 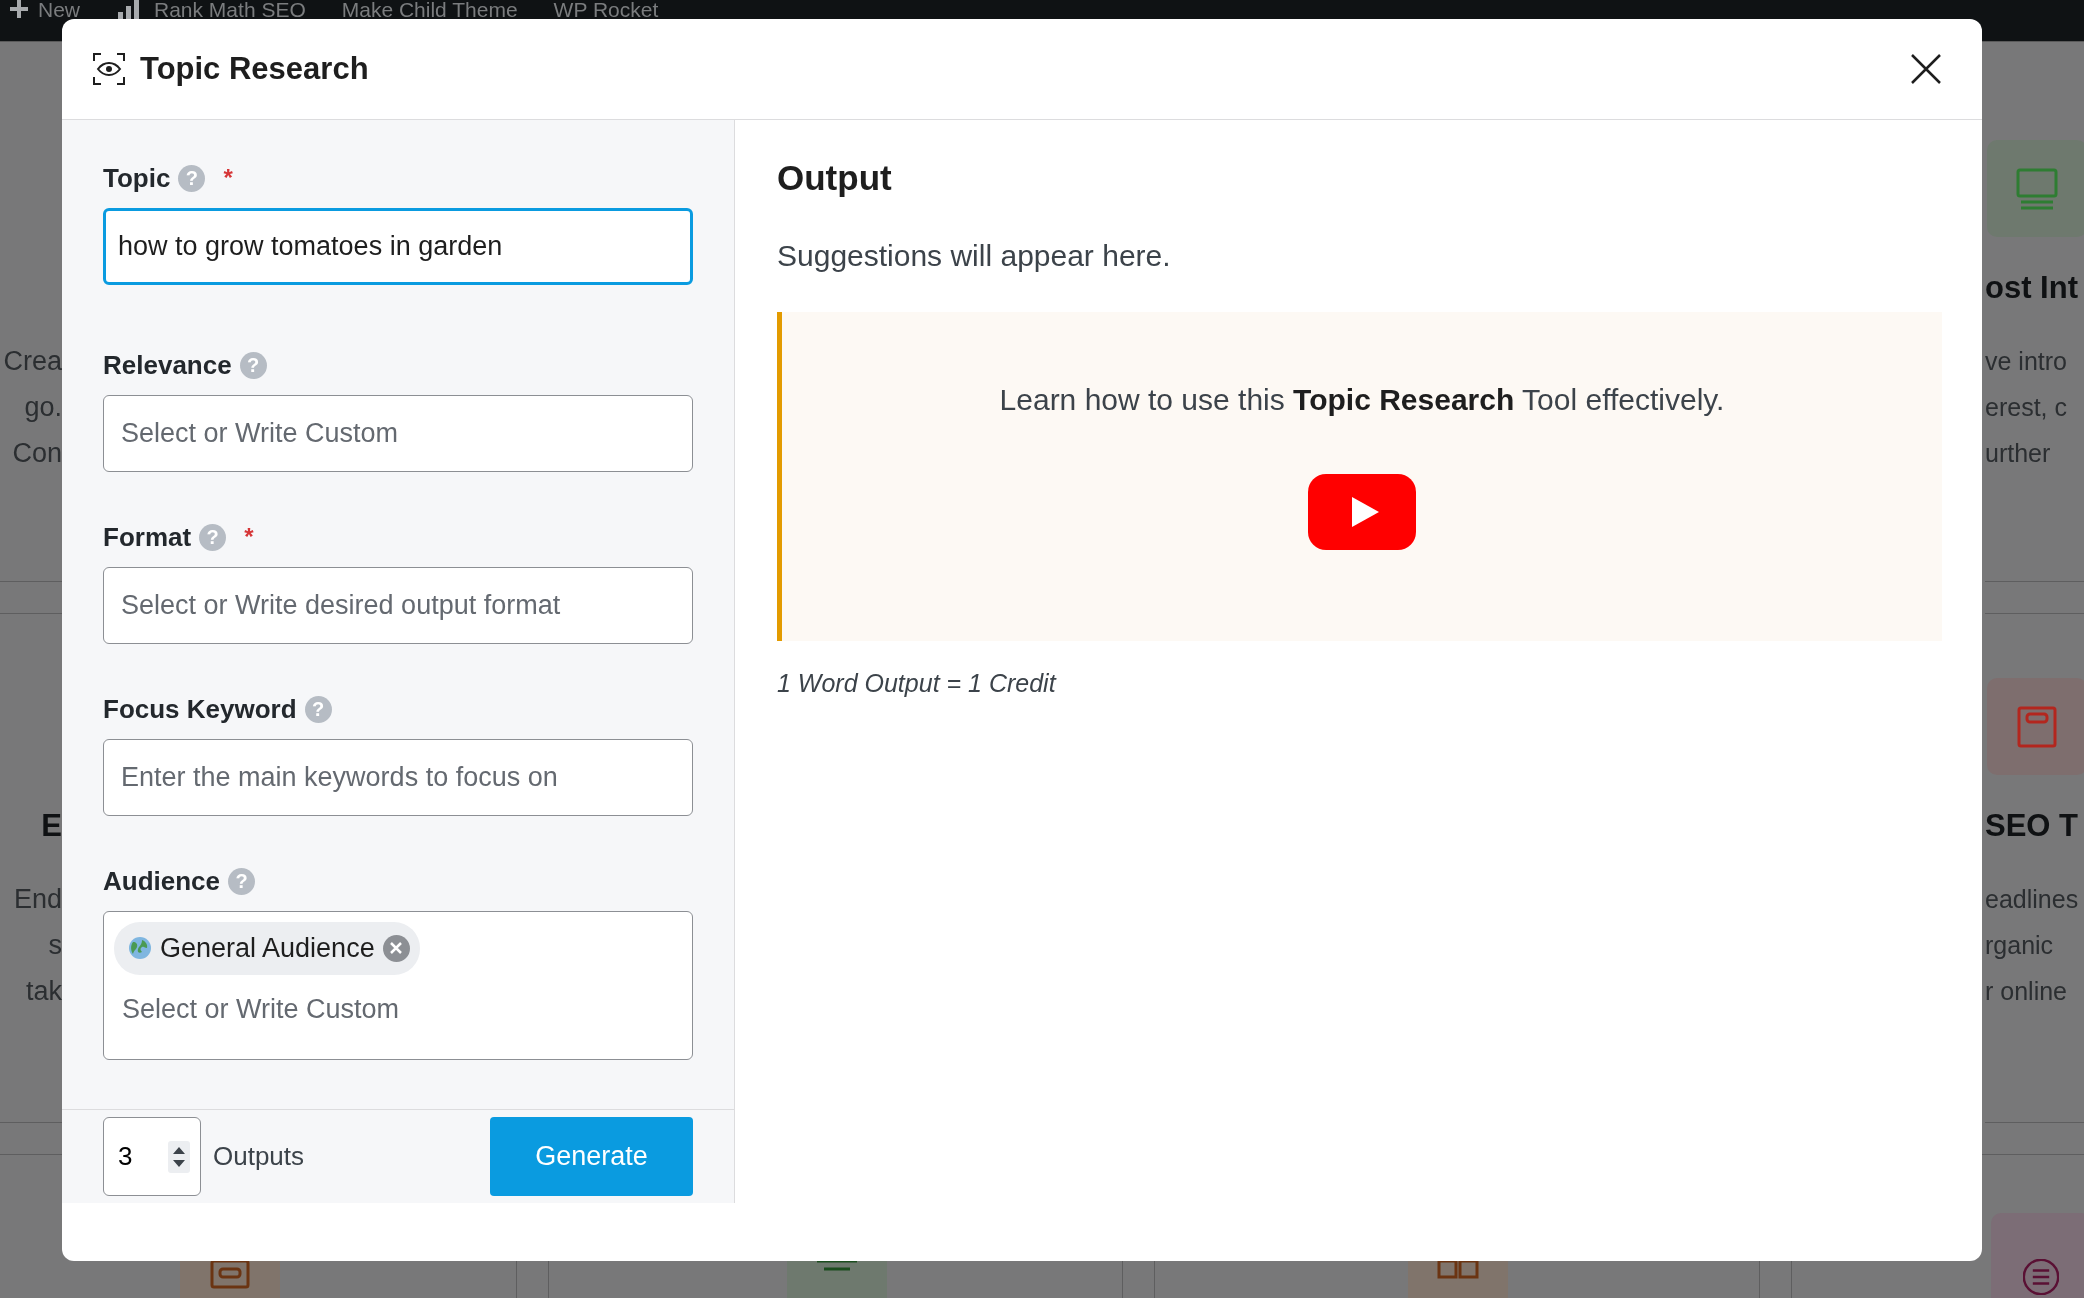 I want to click on card-text: End, so click(x=37, y=899).